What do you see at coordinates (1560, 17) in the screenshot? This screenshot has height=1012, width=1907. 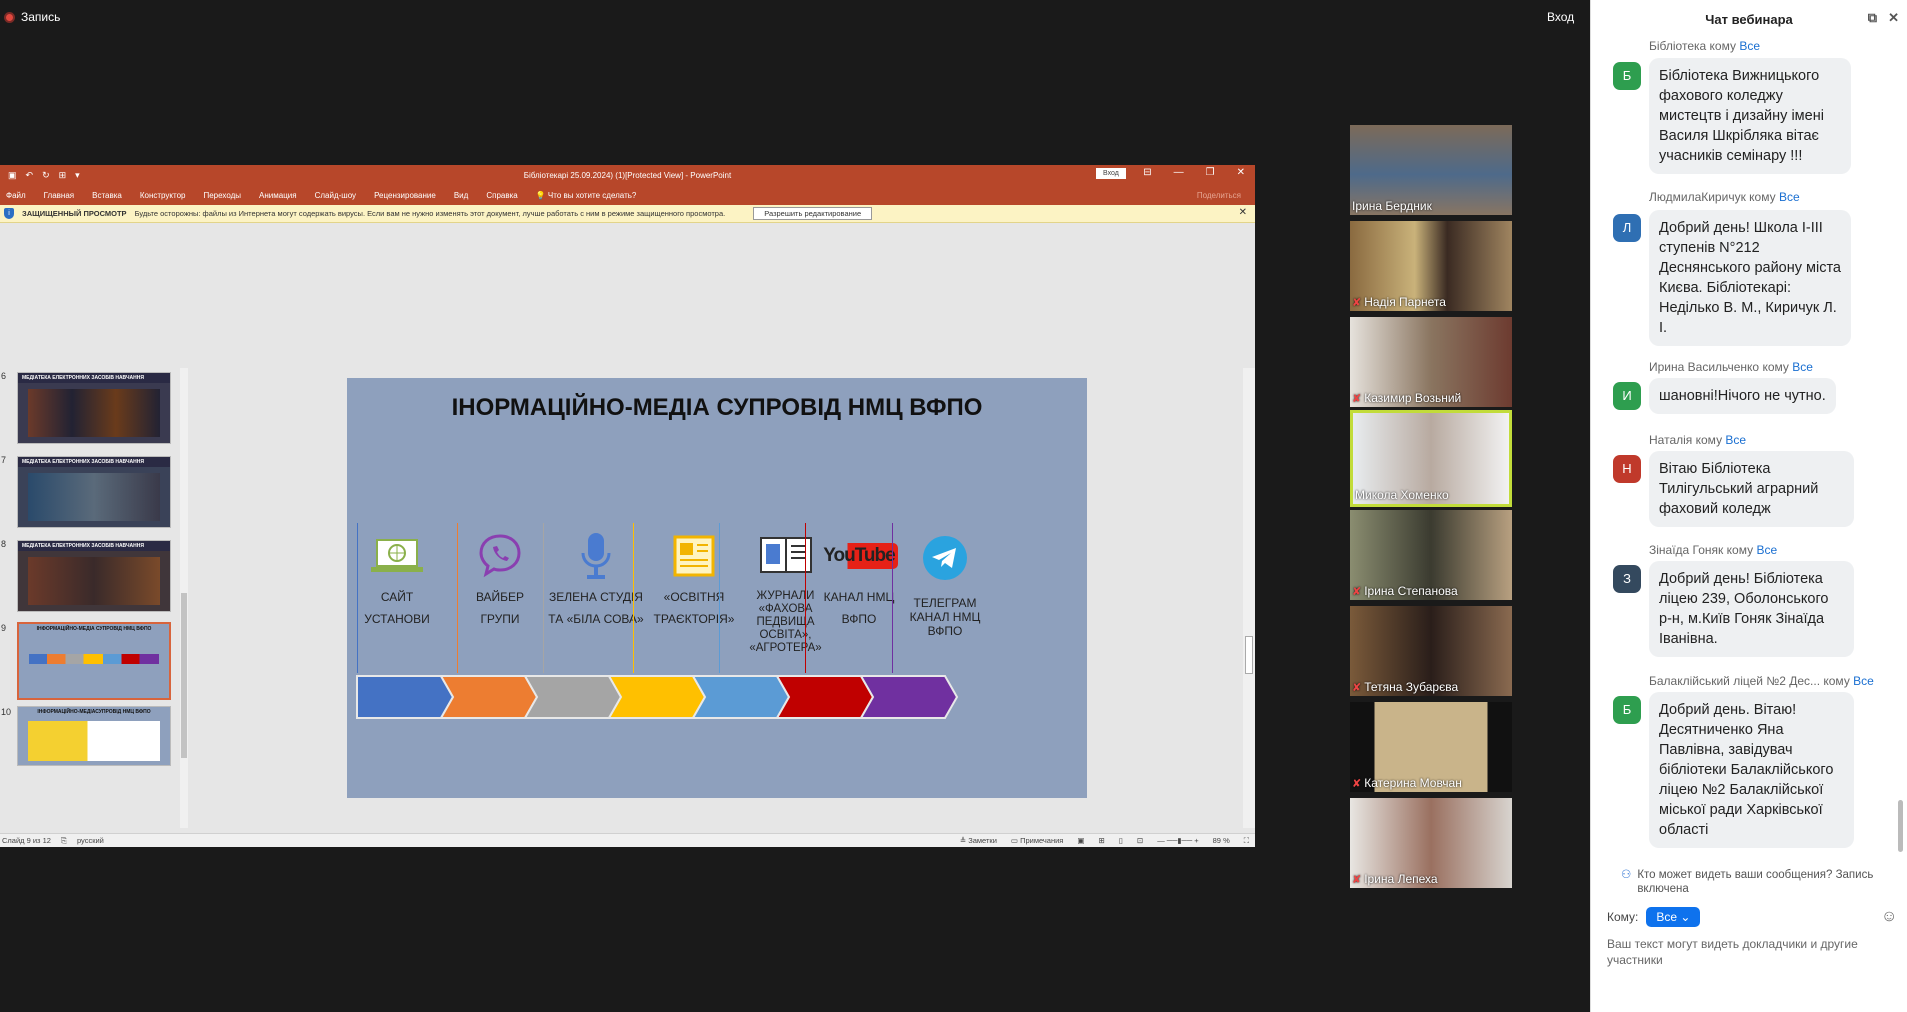 I see `login-link: Вход` at bounding box center [1560, 17].